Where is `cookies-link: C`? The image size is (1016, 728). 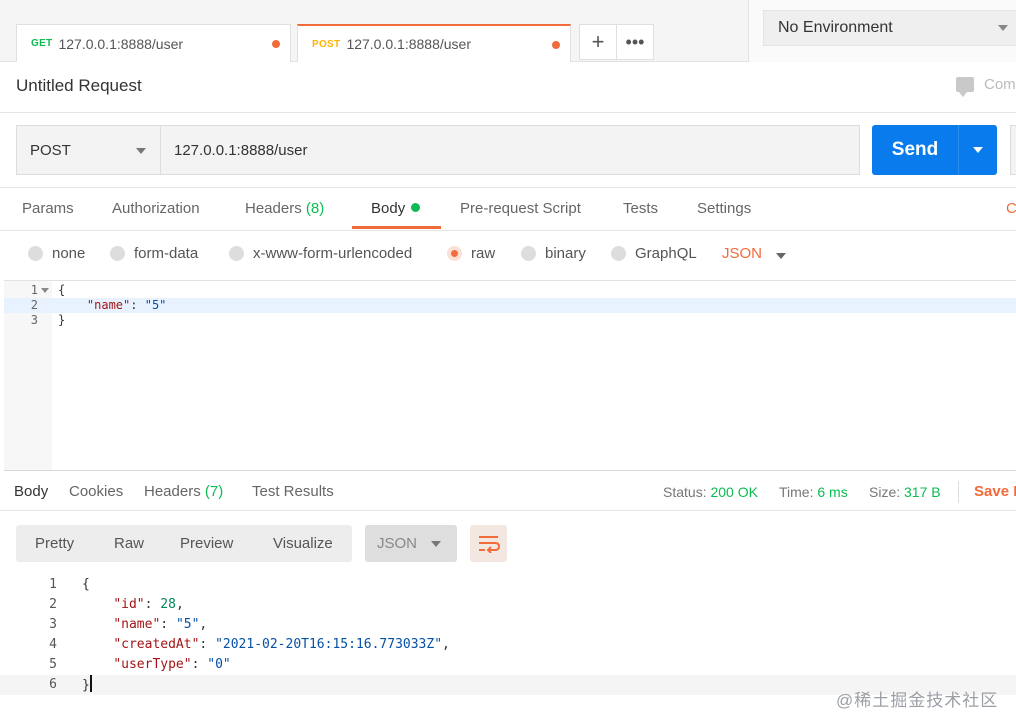
cookies-link: C is located at coordinates (1011, 208).